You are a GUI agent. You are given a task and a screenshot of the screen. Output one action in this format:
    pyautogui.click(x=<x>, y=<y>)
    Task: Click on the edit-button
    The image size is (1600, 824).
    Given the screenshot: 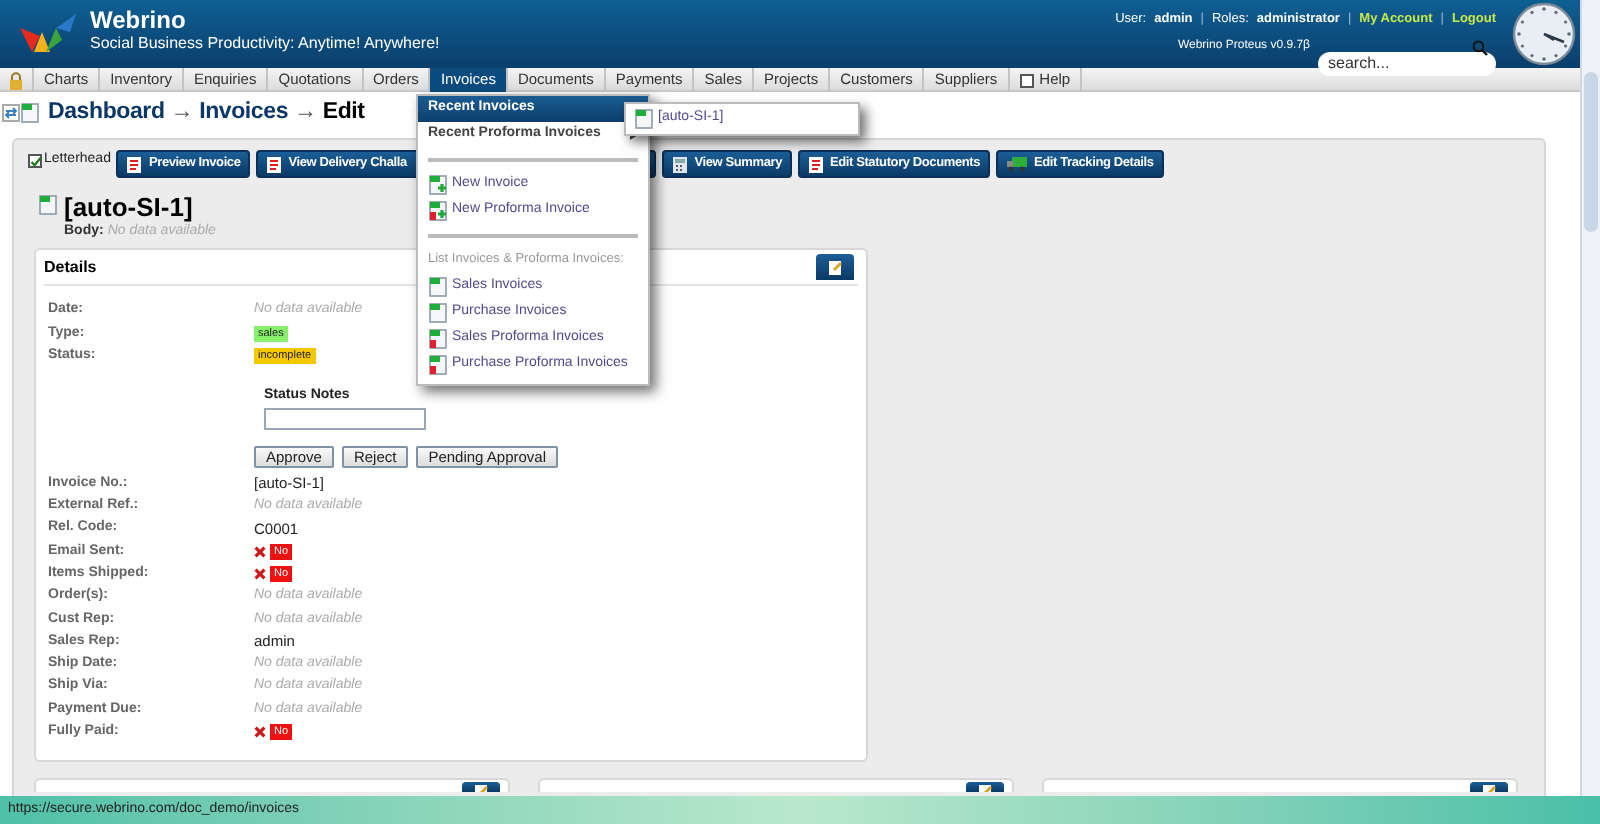 What is the action you would take?
    pyautogui.click(x=835, y=267)
    